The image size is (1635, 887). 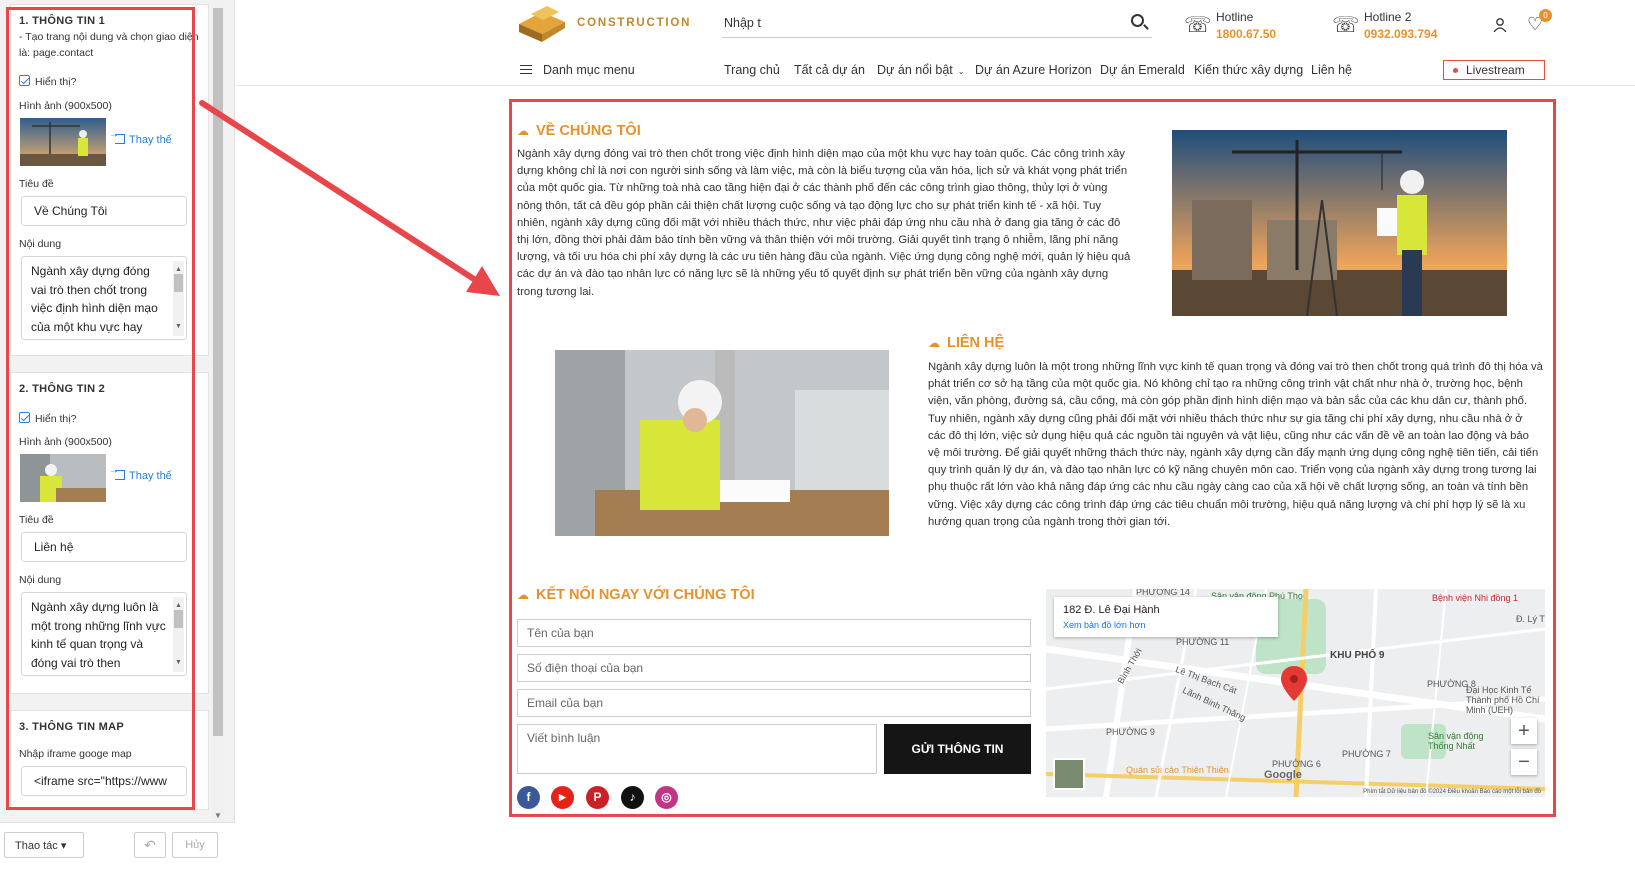 What do you see at coordinates (961, 71) in the screenshot?
I see `chevron-down-icon: ⌄` at bounding box center [961, 71].